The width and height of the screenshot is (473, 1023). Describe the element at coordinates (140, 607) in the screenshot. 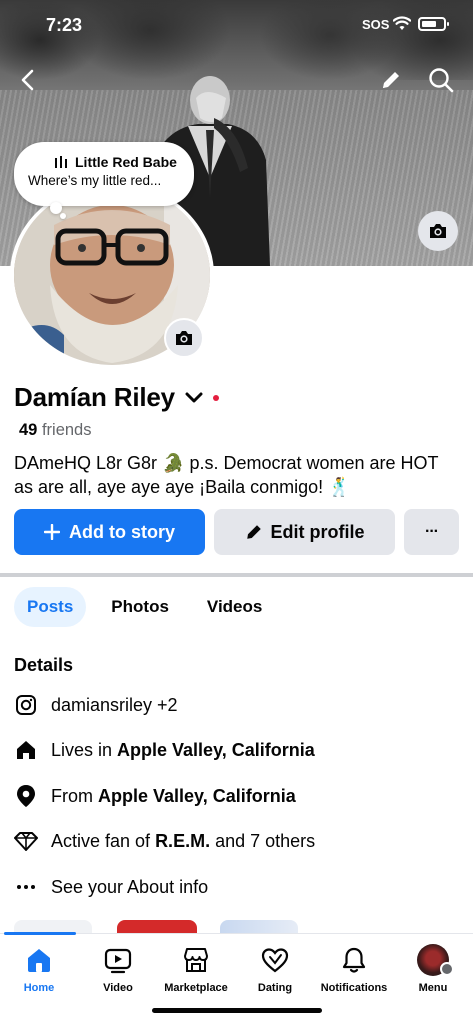

I see `tab-photos: Photos` at that location.